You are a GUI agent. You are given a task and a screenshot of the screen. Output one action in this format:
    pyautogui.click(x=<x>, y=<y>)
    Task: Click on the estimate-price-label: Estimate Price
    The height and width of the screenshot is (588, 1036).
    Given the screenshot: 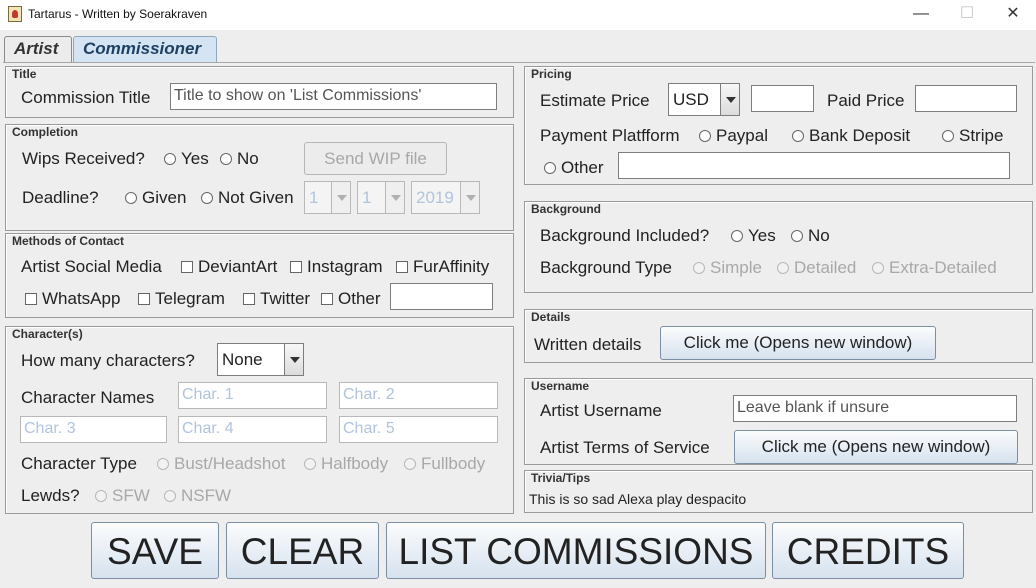 What is the action you would take?
    pyautogui.click(x=595, y=100)
    